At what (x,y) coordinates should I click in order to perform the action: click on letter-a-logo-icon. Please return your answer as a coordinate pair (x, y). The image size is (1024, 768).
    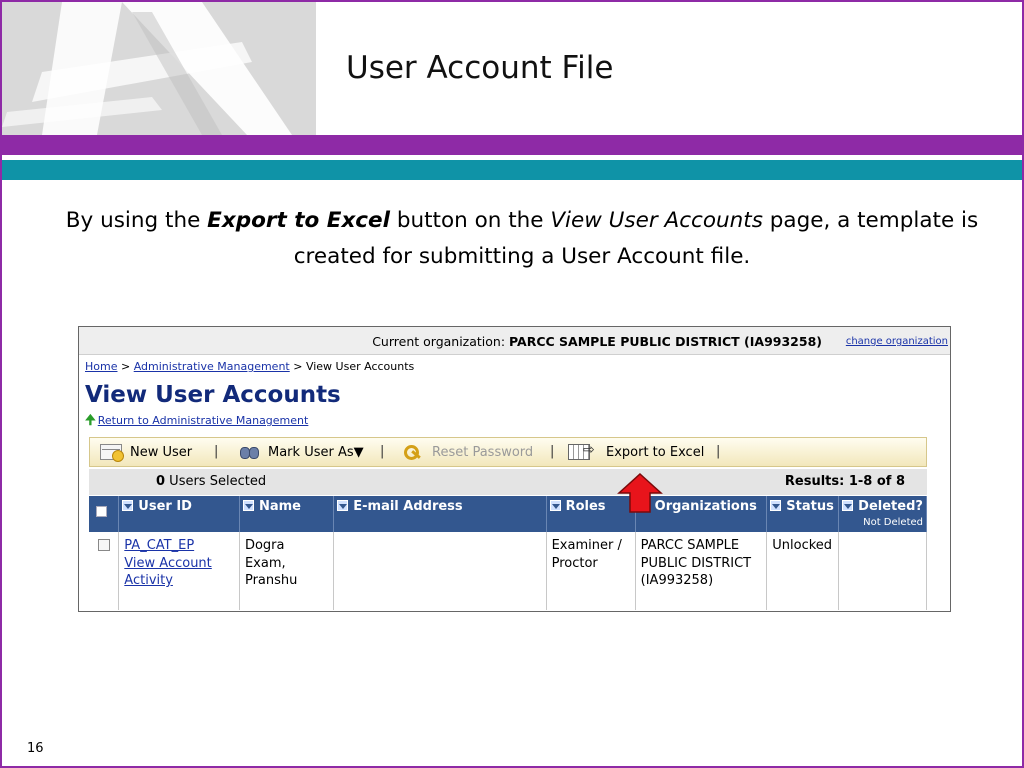
    Looking at the image, I should click on (159, 68).